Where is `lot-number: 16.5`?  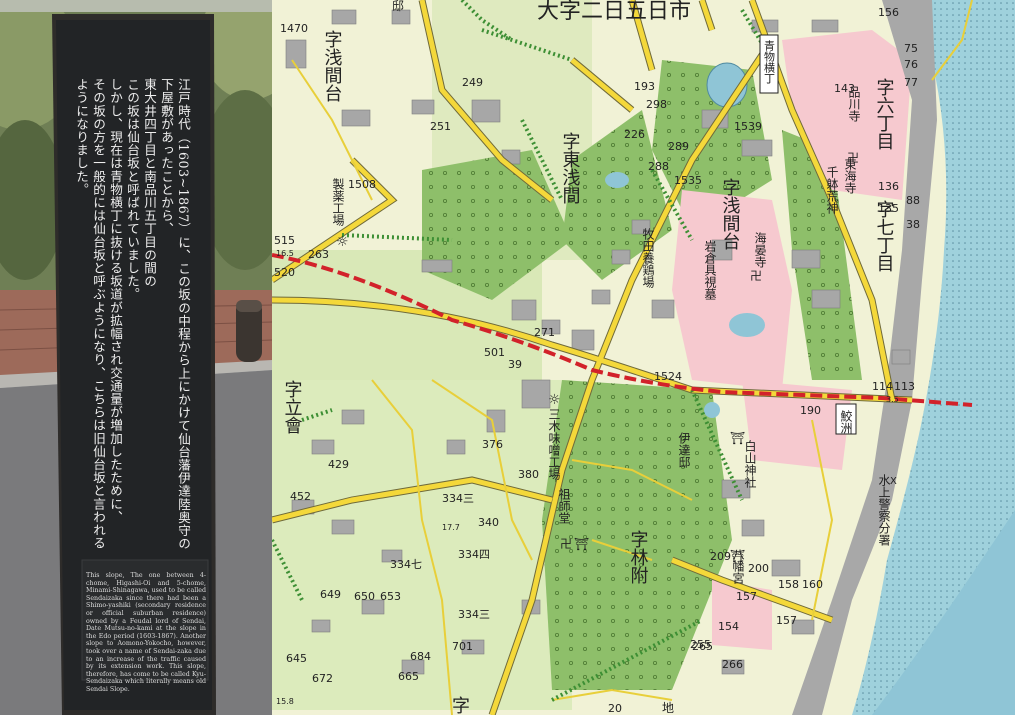 lot-number: 16.5 is located at coordinates (285, 253).